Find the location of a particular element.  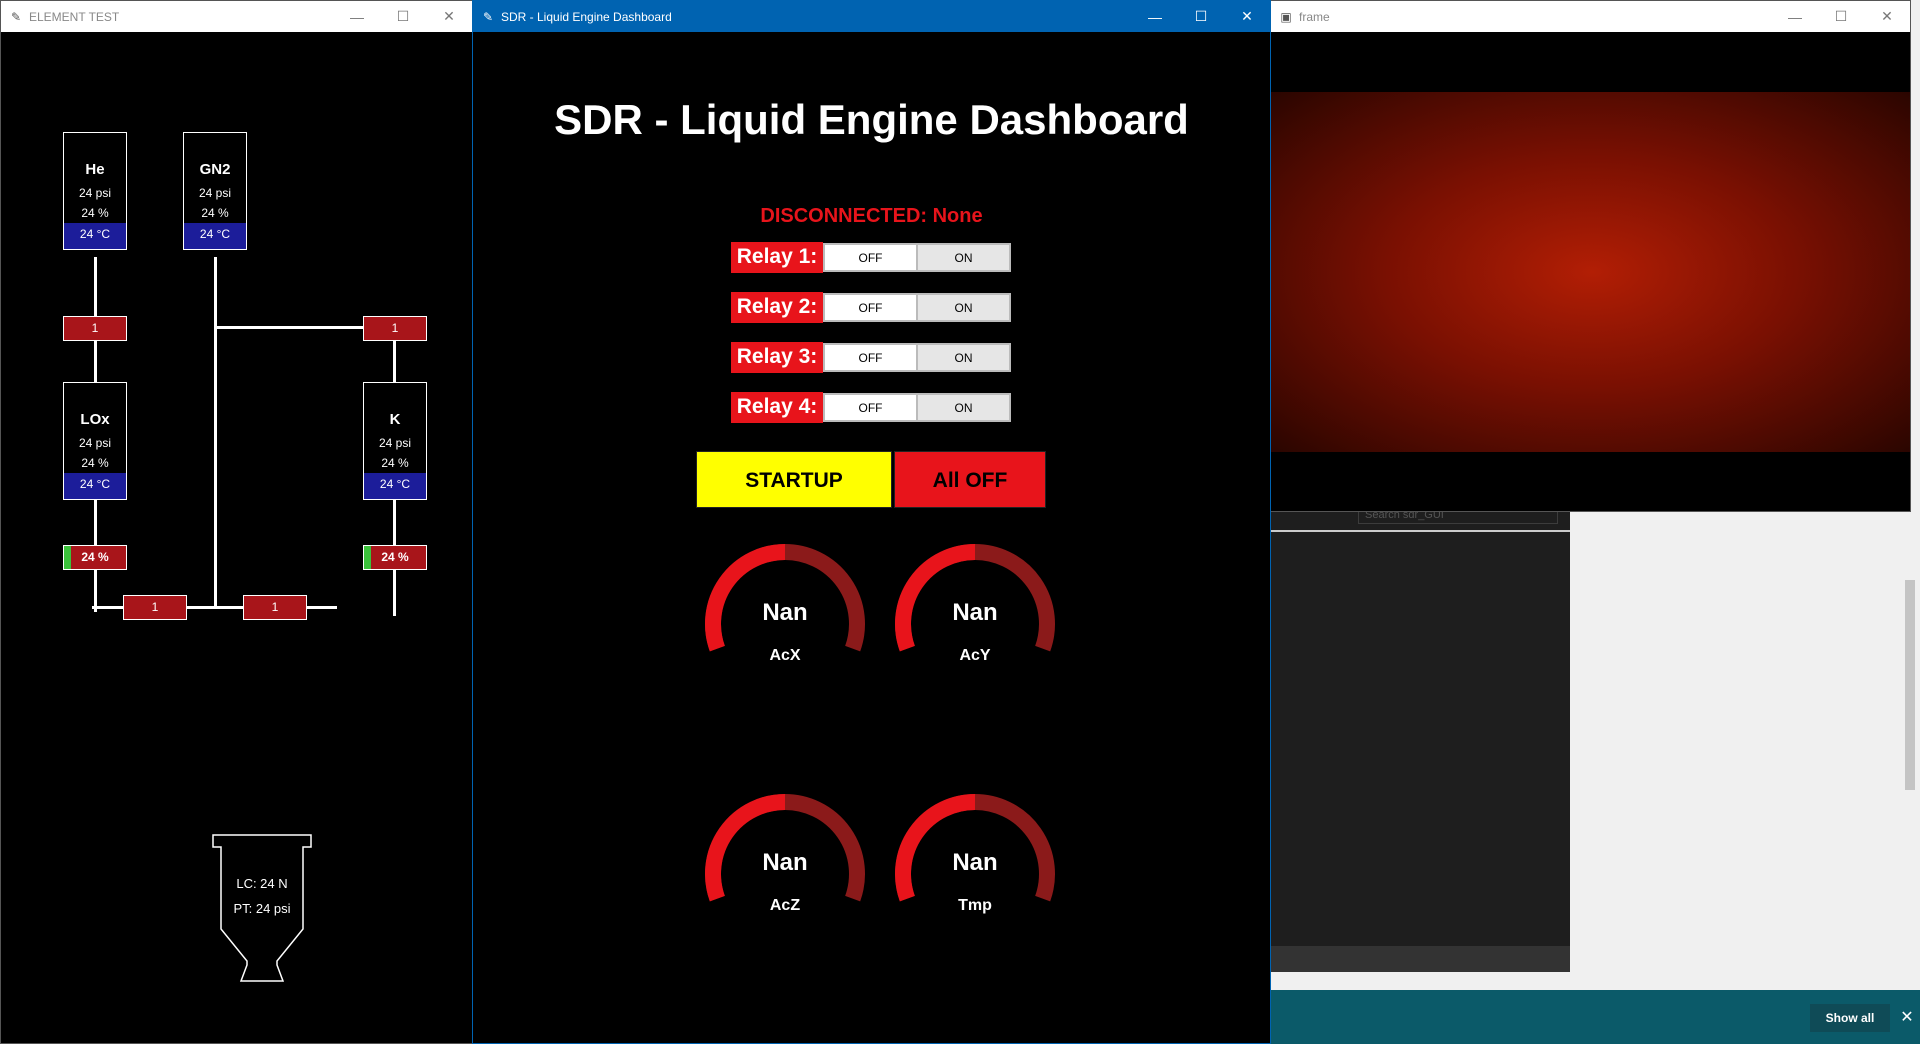

valve-main-left: 1 is located at coordinates (155, 607).